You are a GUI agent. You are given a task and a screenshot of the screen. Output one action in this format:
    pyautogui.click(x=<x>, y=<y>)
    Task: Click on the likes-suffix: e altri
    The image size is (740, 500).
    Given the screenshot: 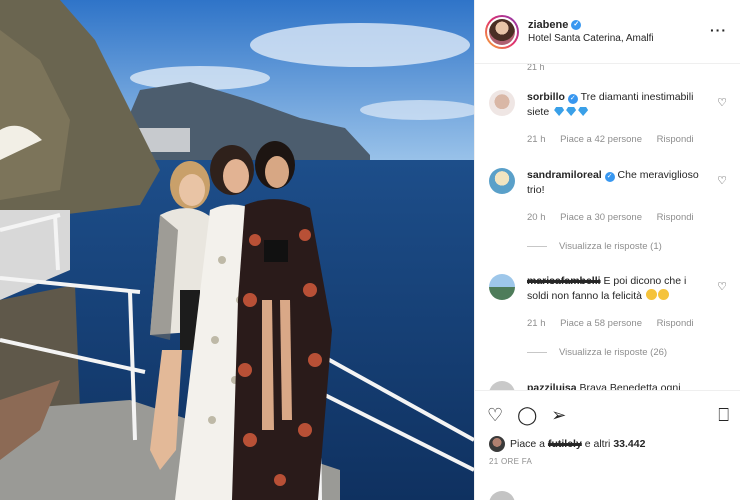 What is the action you would take?
    pyautogui.click(x=597, y=444)
    